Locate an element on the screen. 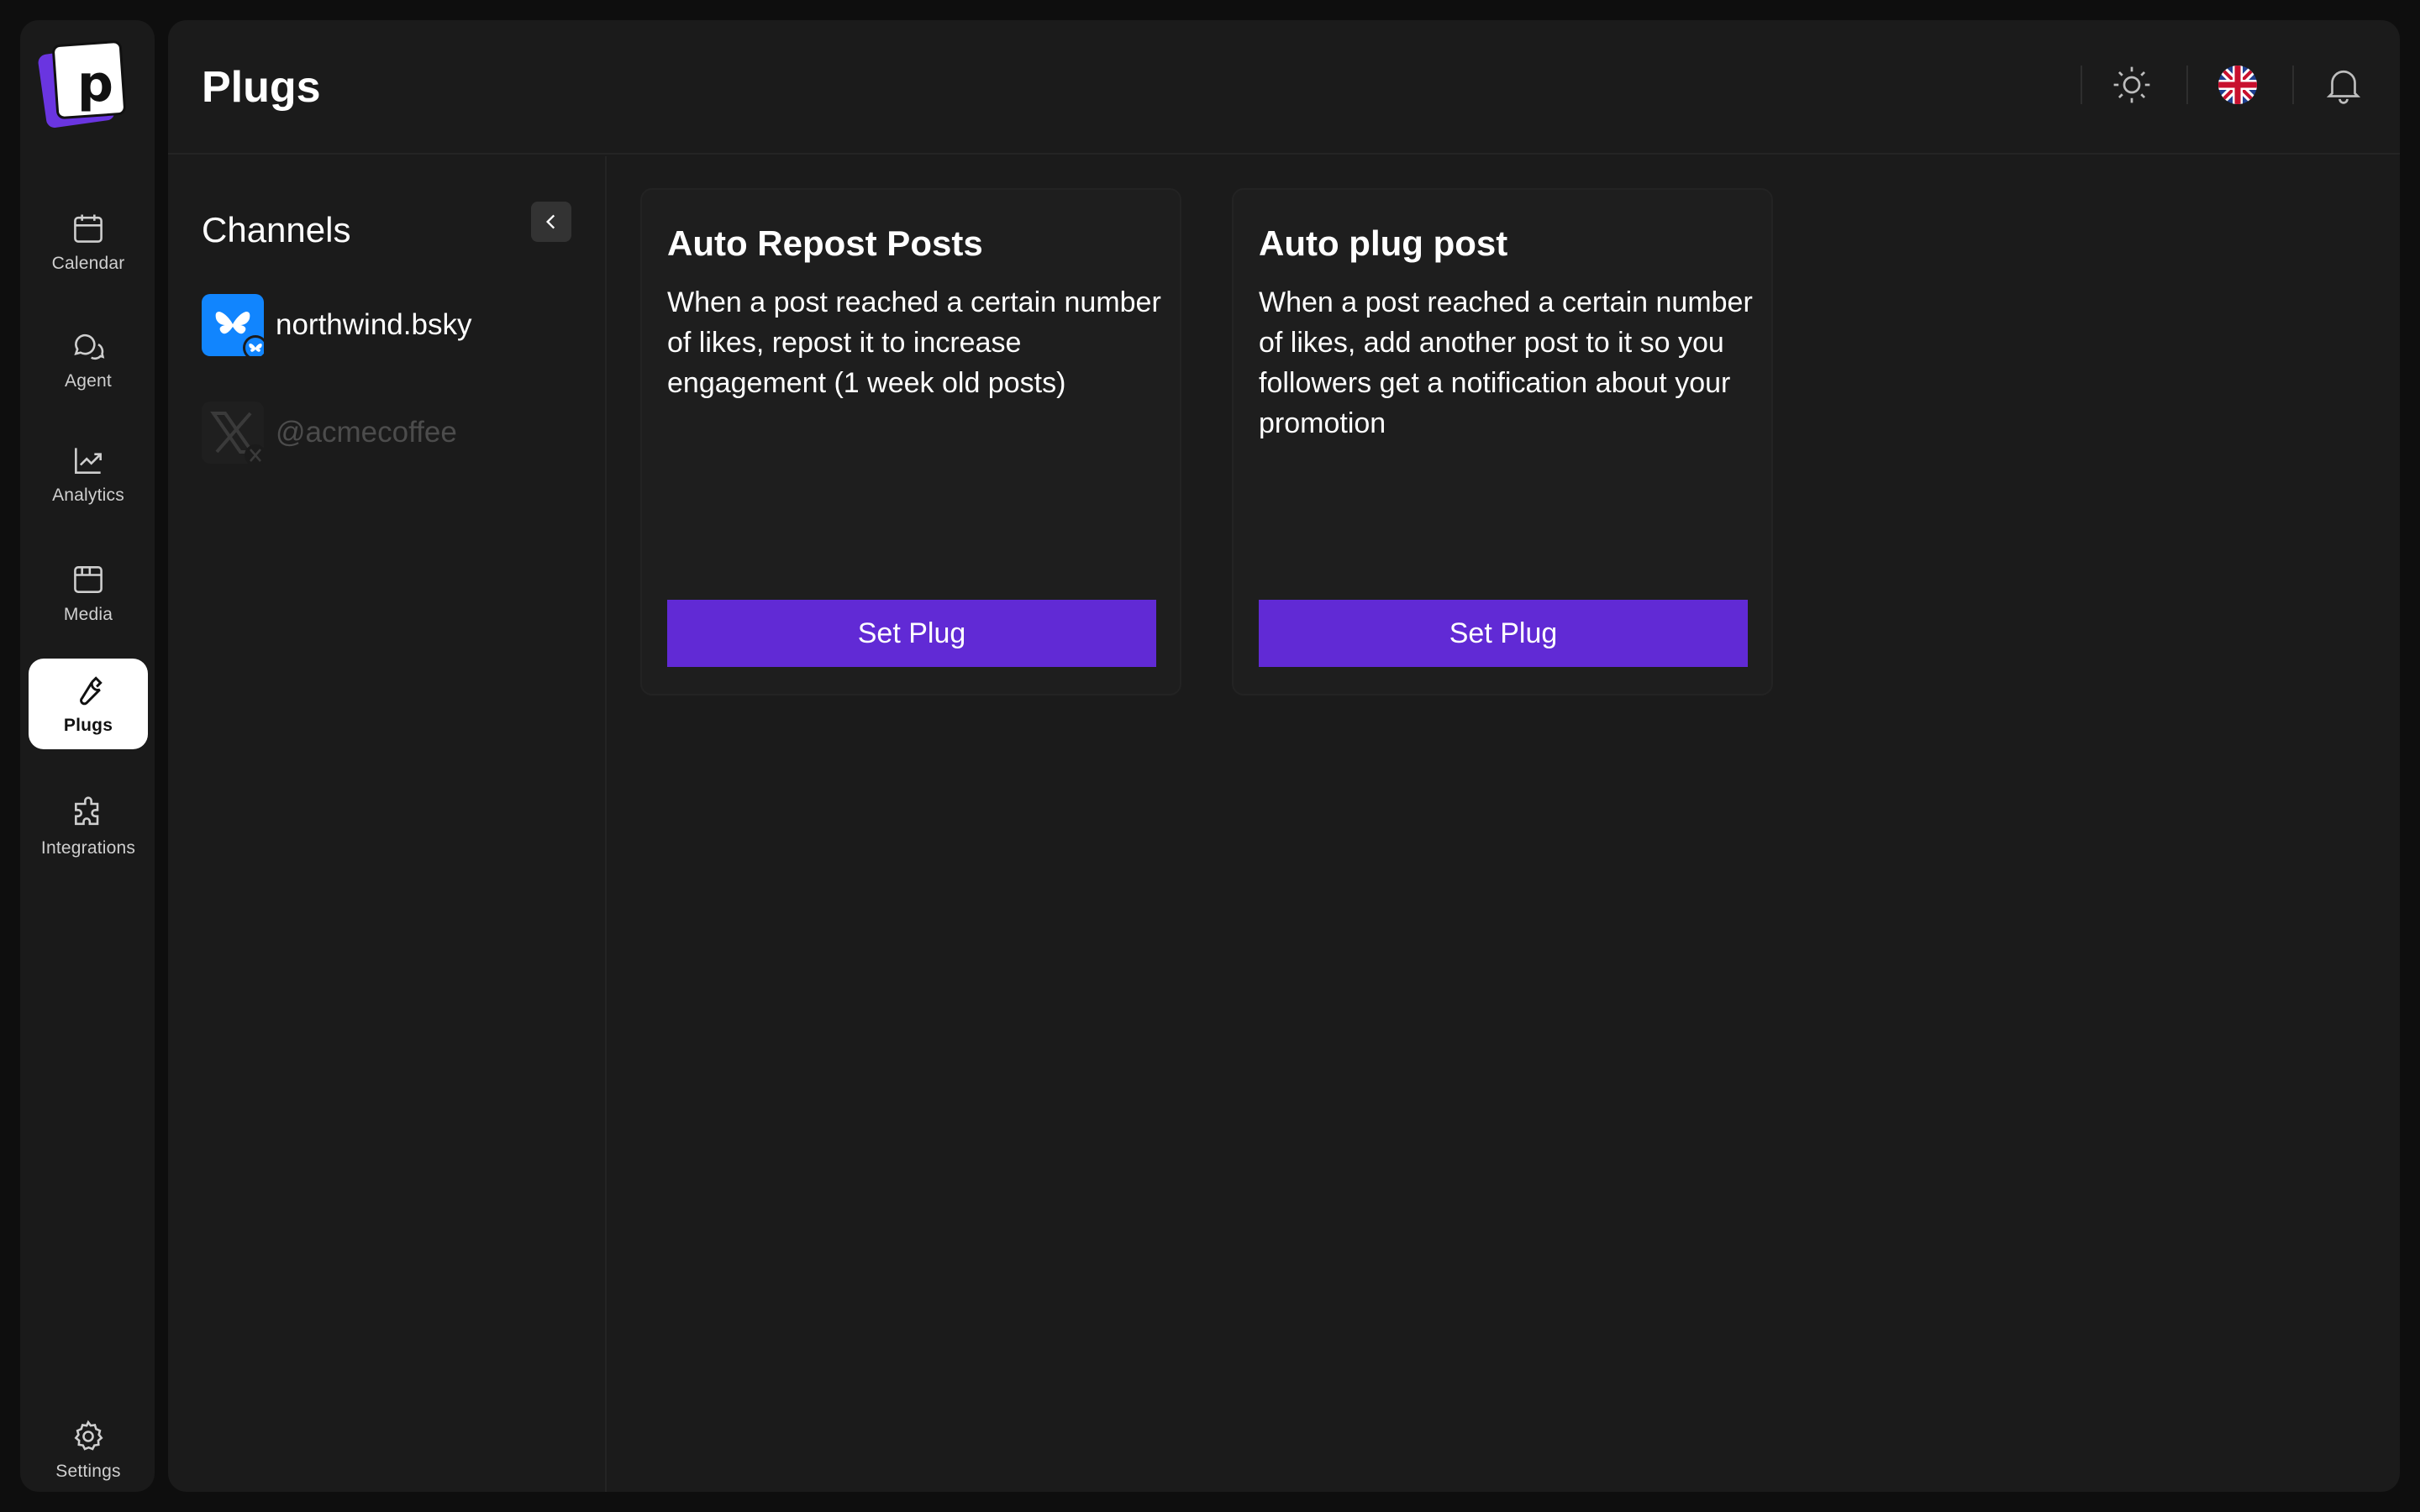 The height and width of the screenshot is (1512, 2420). channel-item-acmecoffee: @acmecoffee is located at coordinates (329, 434).